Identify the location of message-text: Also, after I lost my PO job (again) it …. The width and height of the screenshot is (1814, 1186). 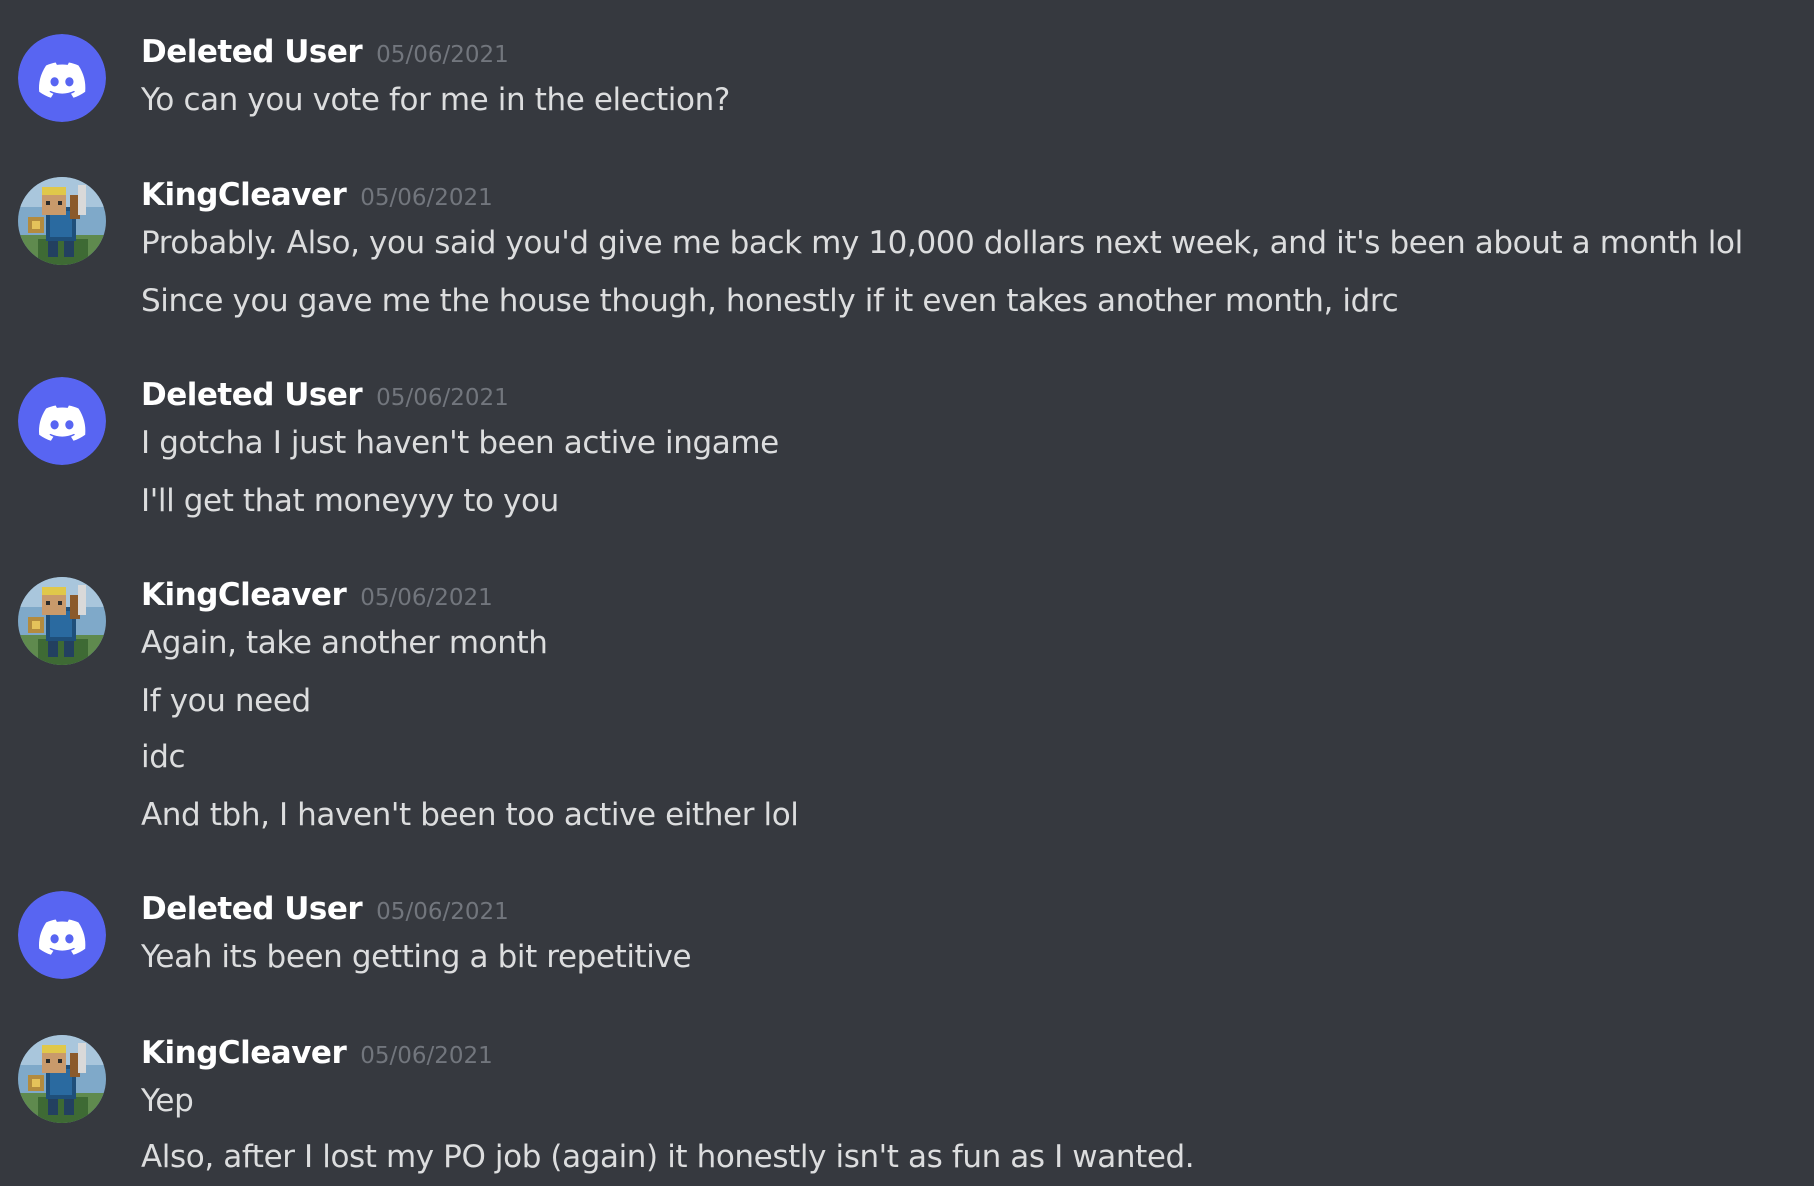
(668, 1157).